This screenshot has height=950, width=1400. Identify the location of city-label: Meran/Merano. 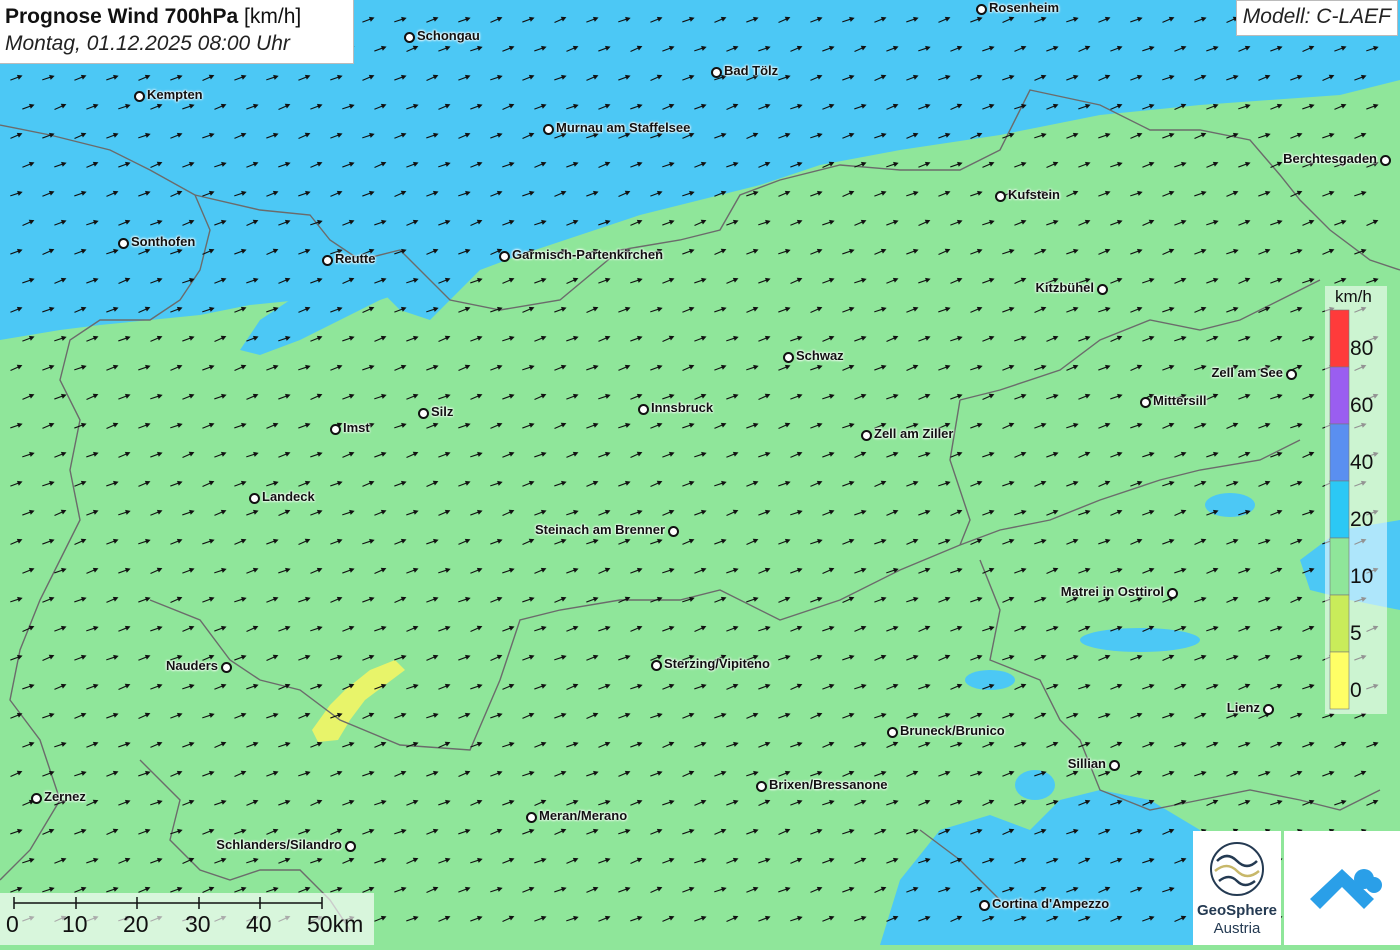
(583, 815).